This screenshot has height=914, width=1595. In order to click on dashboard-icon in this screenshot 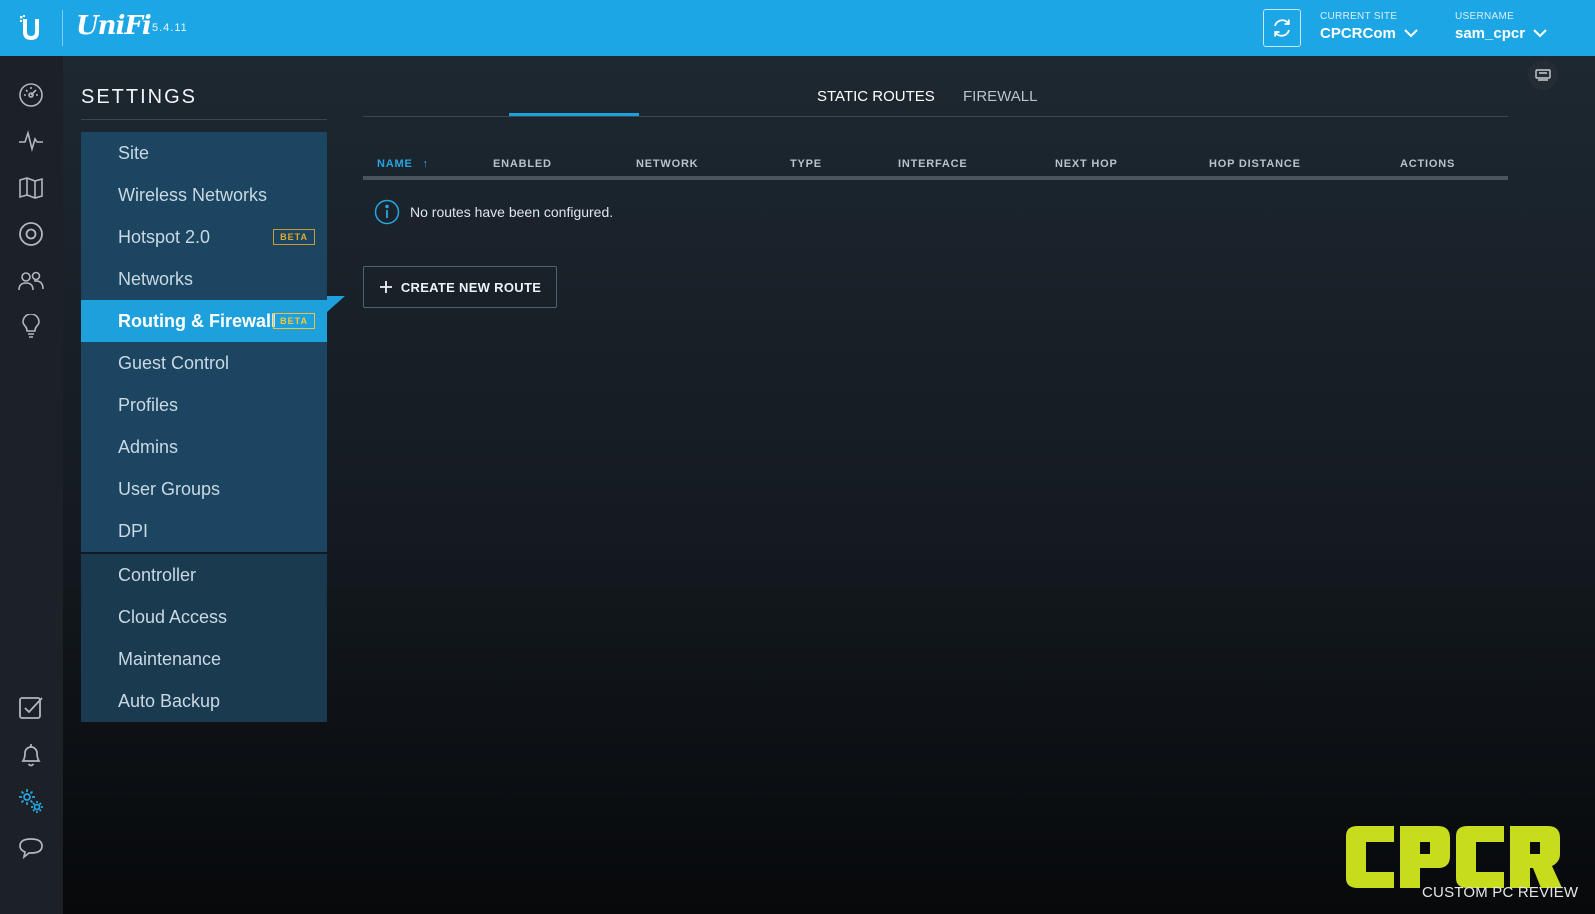, I will do `click(31, 95)`.